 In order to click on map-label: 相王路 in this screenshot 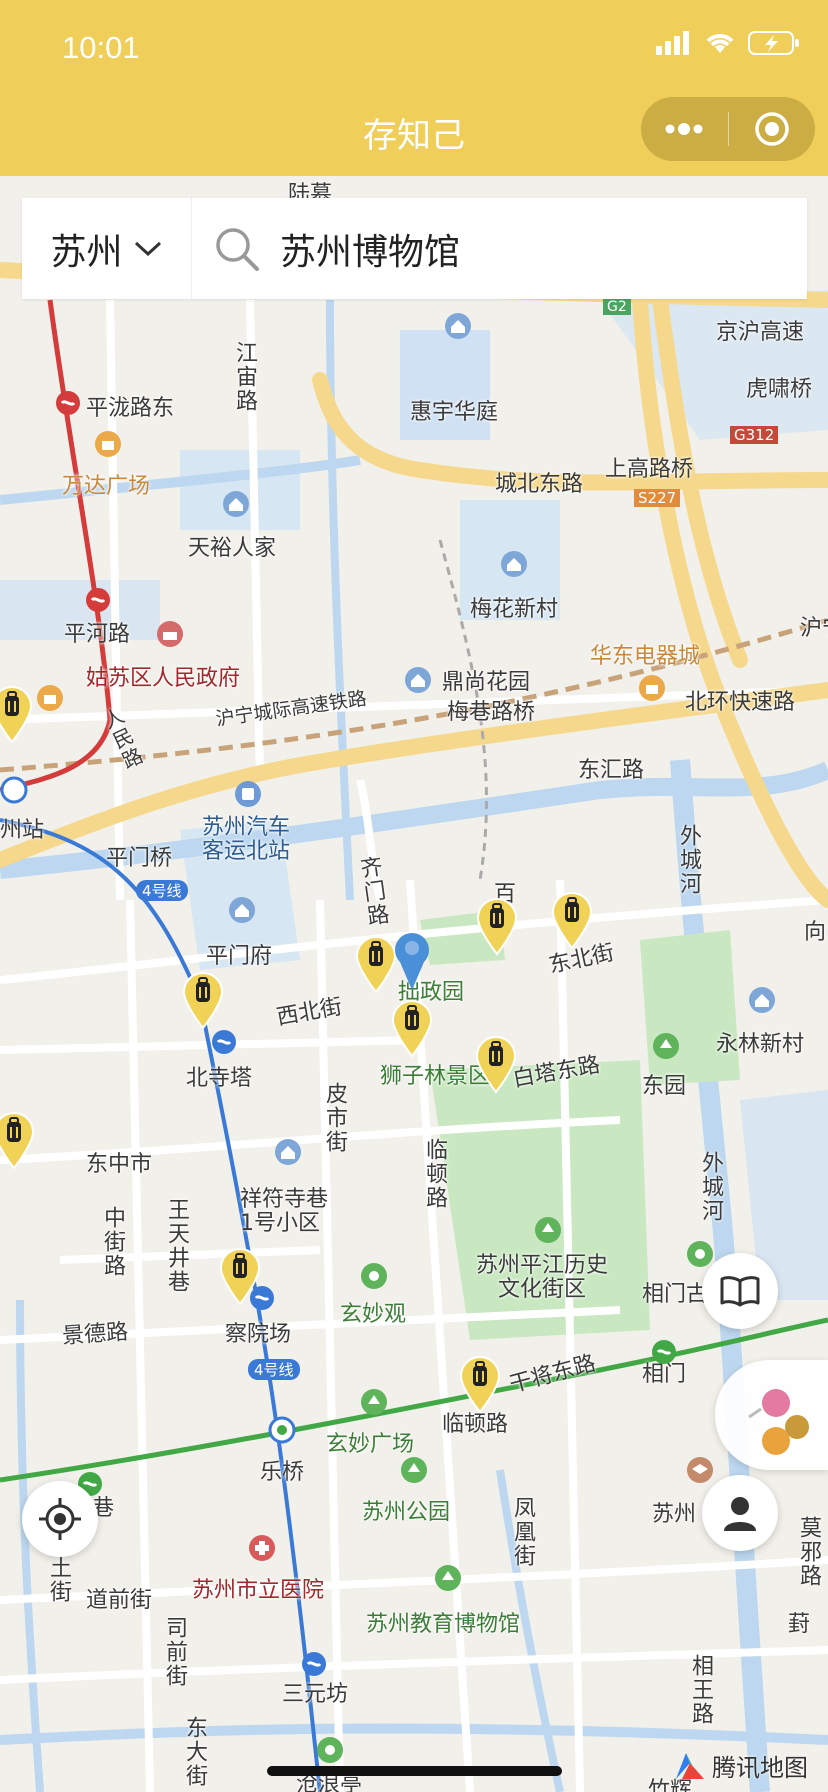, I will do `click(700, 1690)`.